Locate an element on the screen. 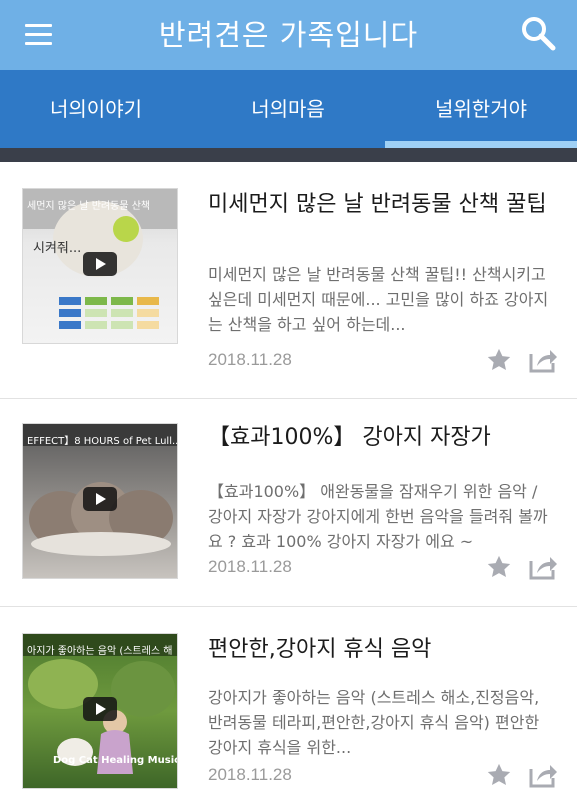 The image size is (577, 800). header-divider is located at coordinates (288, 155).